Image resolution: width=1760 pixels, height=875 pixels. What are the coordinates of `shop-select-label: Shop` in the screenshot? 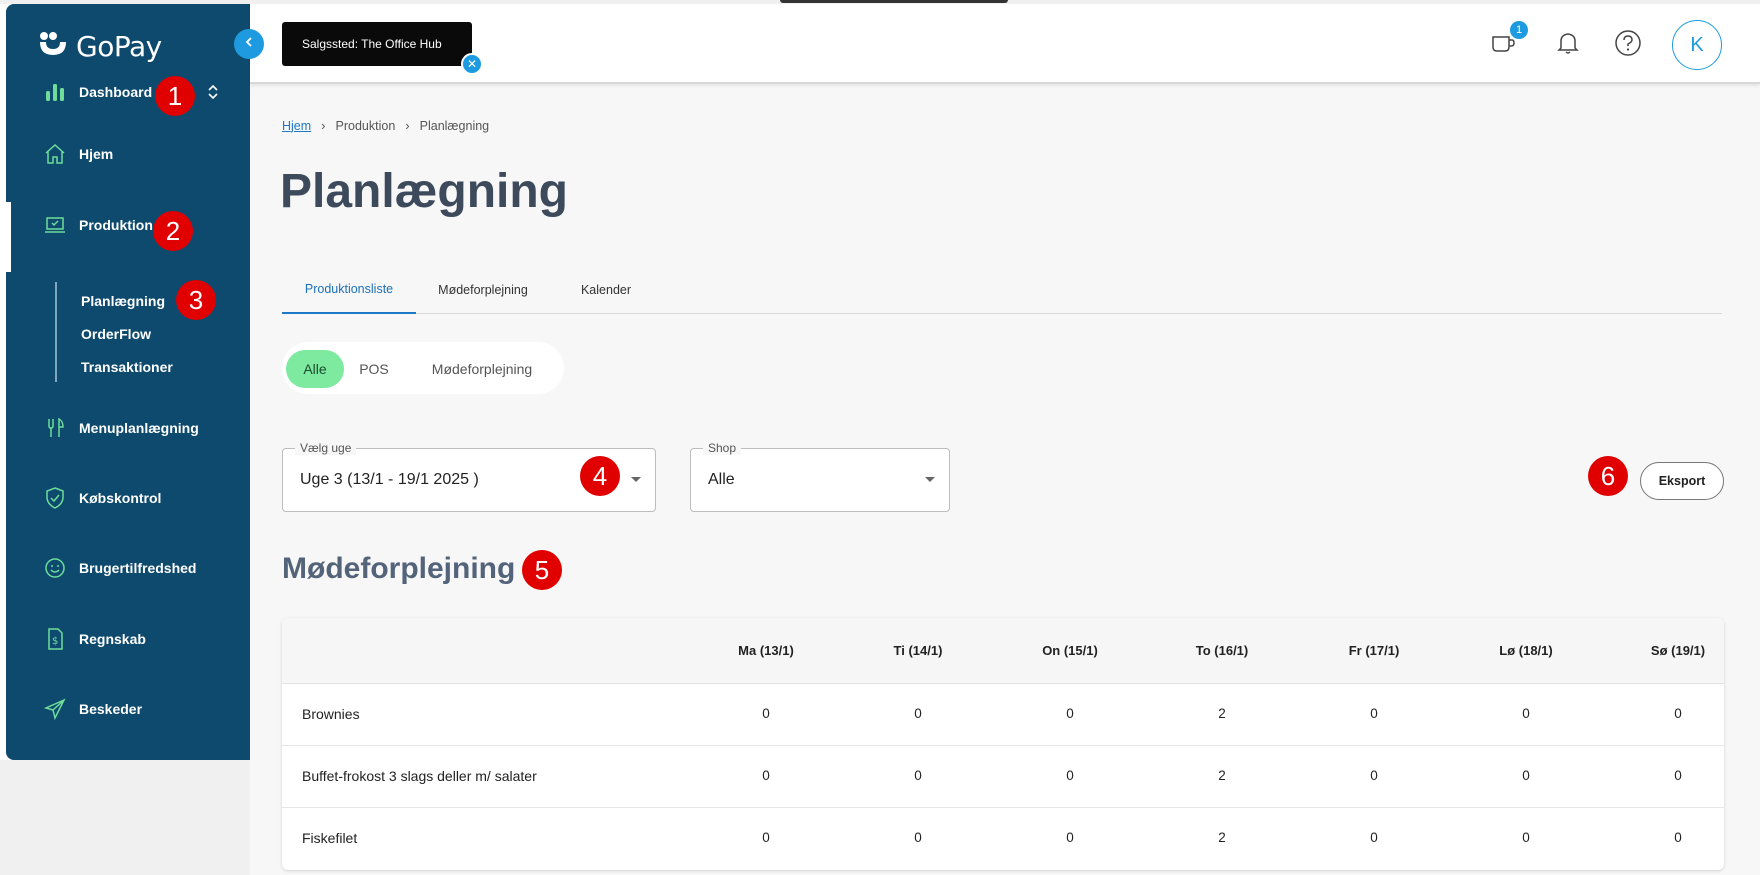 It's located at (722, 448).